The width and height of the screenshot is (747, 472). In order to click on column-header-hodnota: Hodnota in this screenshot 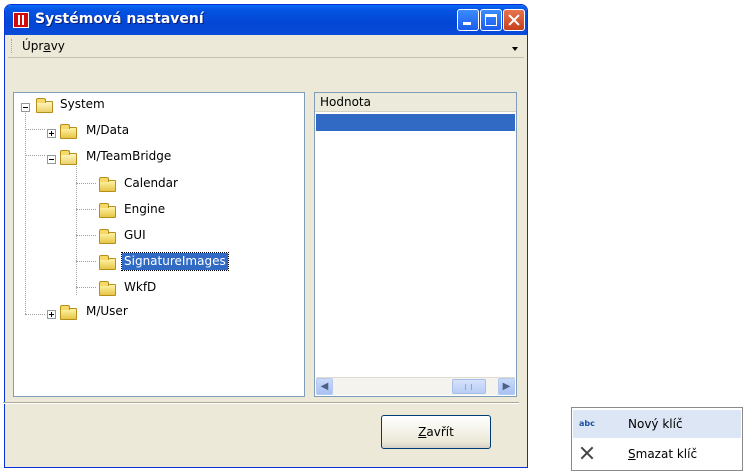, I will do `click(415, 102)`.